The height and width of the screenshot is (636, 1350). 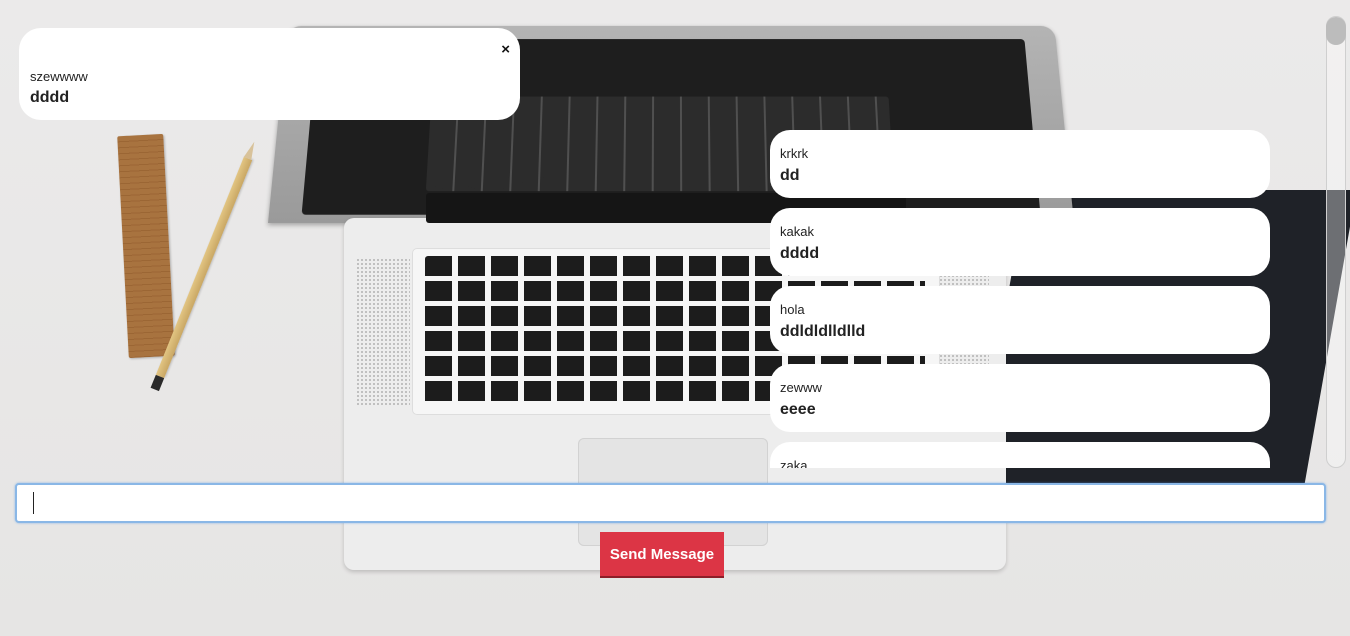 What do you see at coordinates (1020, 398) in the screenshot?
I see `message-item: zewww eeee` at bounding box center [1020, 398].